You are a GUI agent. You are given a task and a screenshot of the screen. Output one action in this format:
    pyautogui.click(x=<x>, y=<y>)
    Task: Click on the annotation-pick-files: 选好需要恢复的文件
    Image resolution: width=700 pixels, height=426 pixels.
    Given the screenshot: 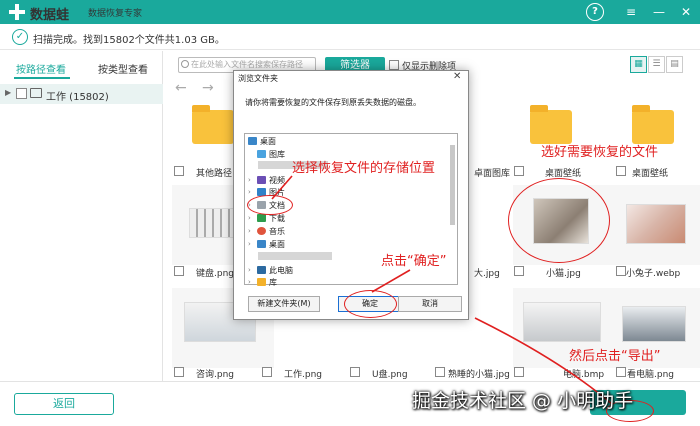 What is the action you would take?
    pyautogui.click(x=600, y=152)
    